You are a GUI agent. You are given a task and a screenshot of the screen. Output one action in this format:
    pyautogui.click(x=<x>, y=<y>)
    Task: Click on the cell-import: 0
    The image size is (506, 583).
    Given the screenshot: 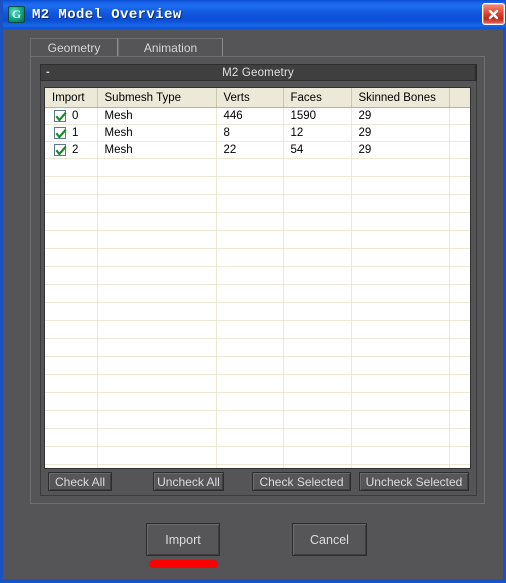 What is the action you would take?
    pyautogui.click(x=71, y=116)
    